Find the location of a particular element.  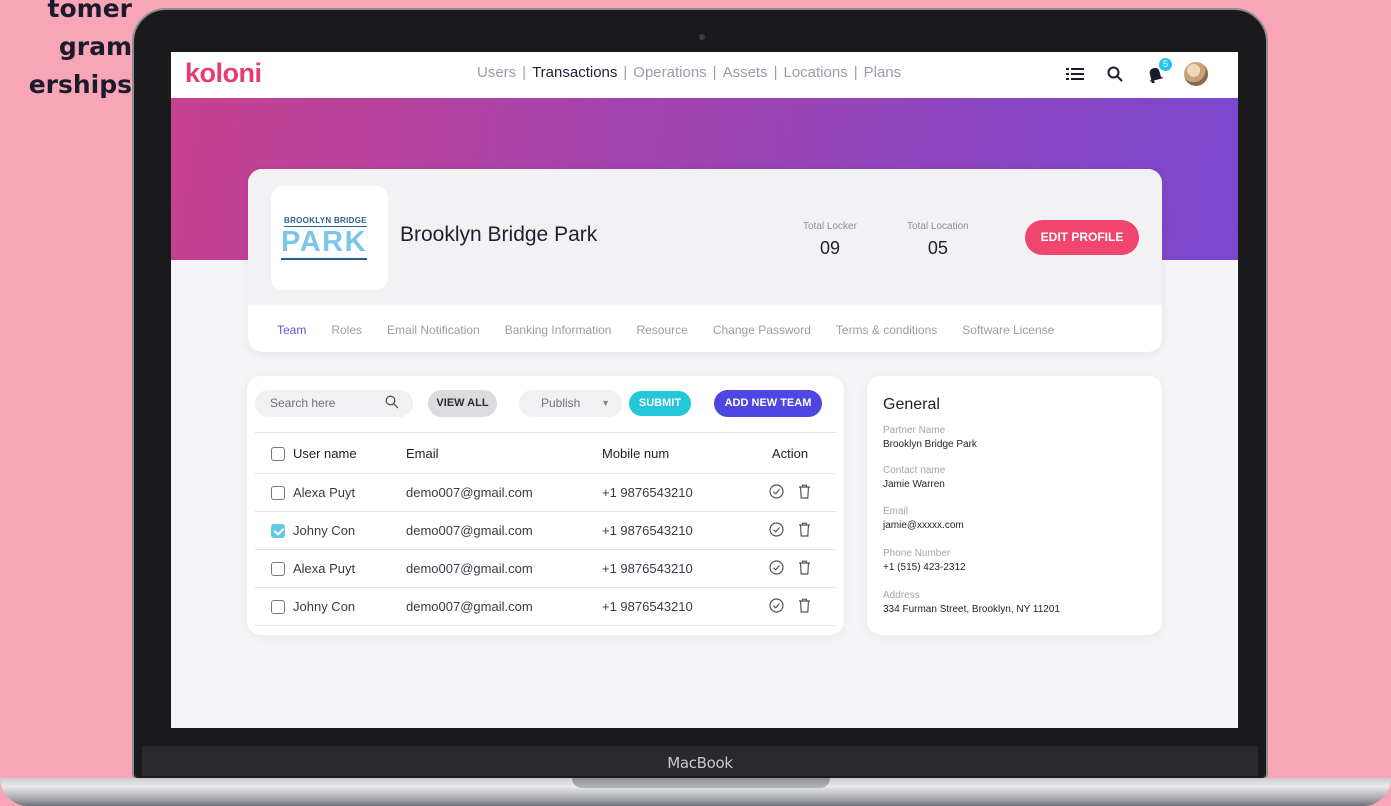

table-header-row: User name Email Mobile num Action is located at coordinates (545, 453).